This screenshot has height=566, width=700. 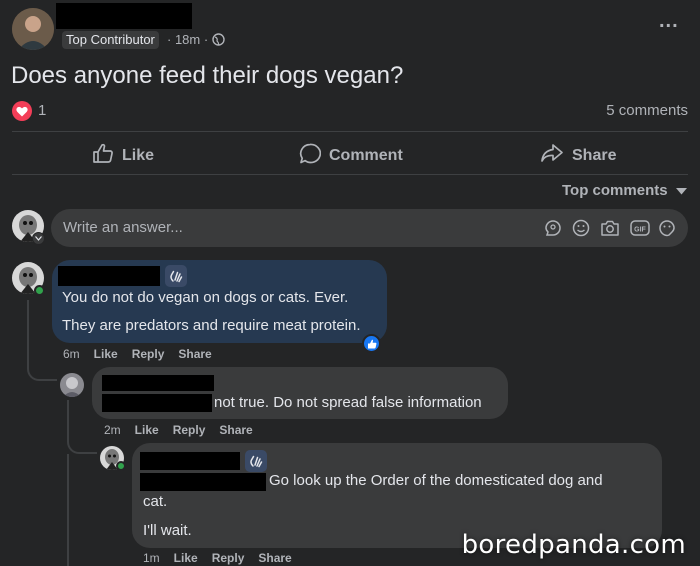 I want to click on comment-1-like-button: Like, so click(x=106, y=354).